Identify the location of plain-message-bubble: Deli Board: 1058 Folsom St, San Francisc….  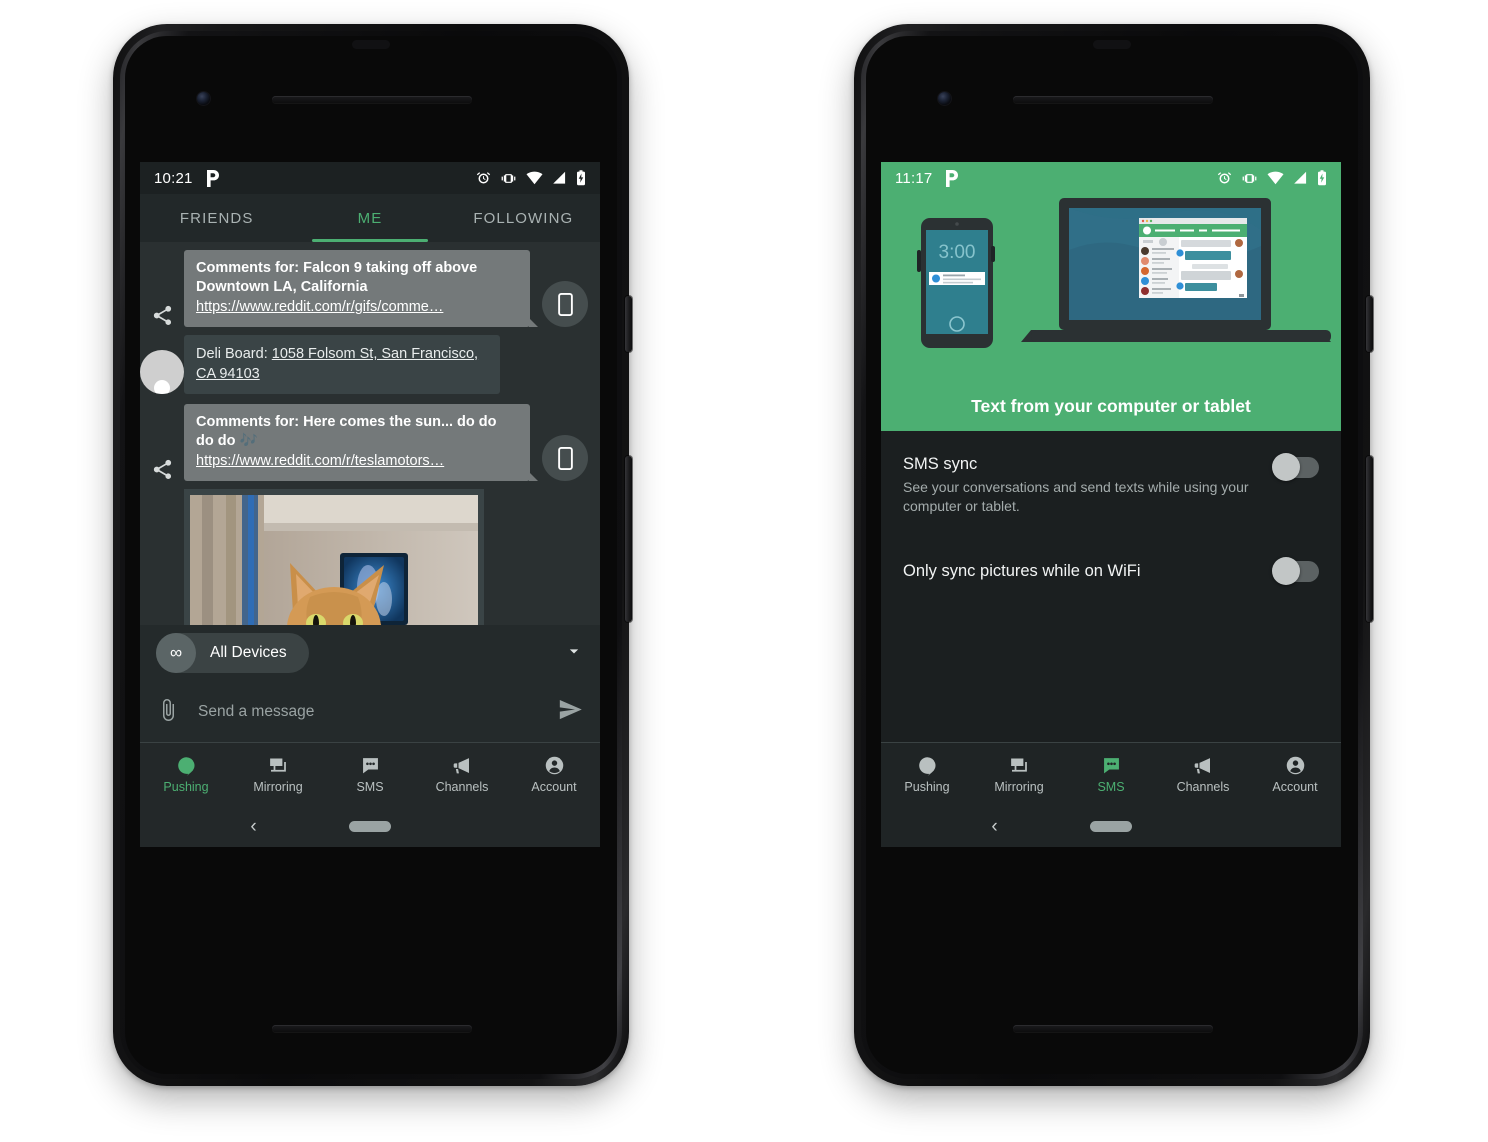
(342, 364).